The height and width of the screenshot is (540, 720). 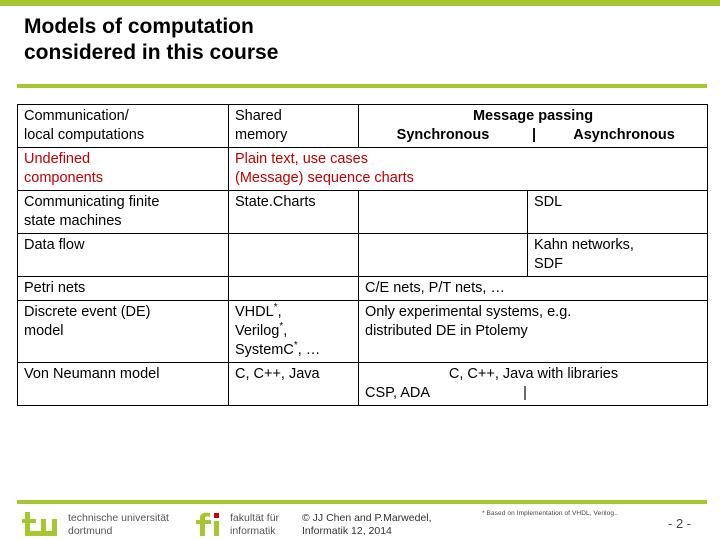 What do you see at coordinates (73, 221) in the screenshot?
I see `row-label-line-2: state machines` at bounding box center [73, 221].